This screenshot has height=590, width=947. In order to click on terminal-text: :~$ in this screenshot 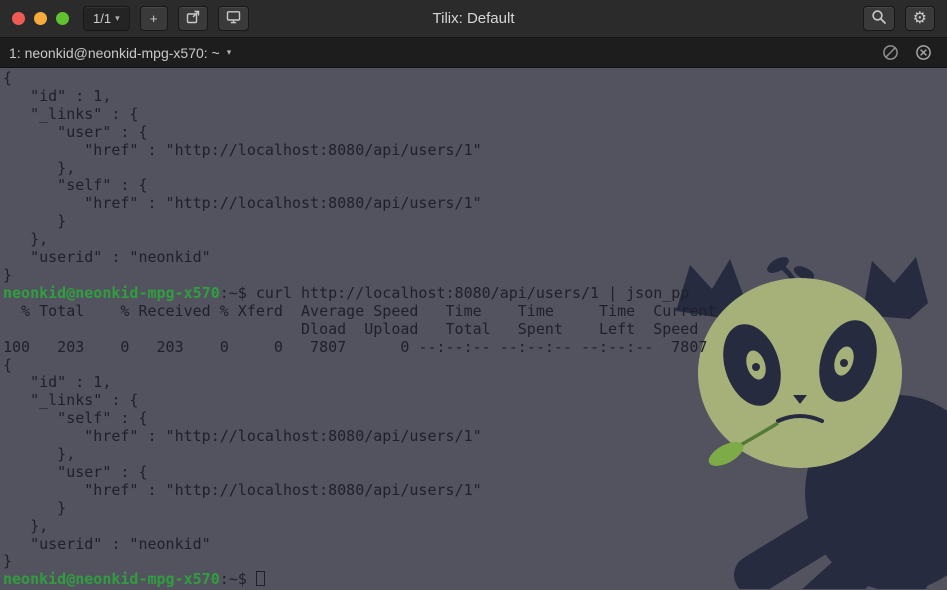, I will do `click(237, 579)`.